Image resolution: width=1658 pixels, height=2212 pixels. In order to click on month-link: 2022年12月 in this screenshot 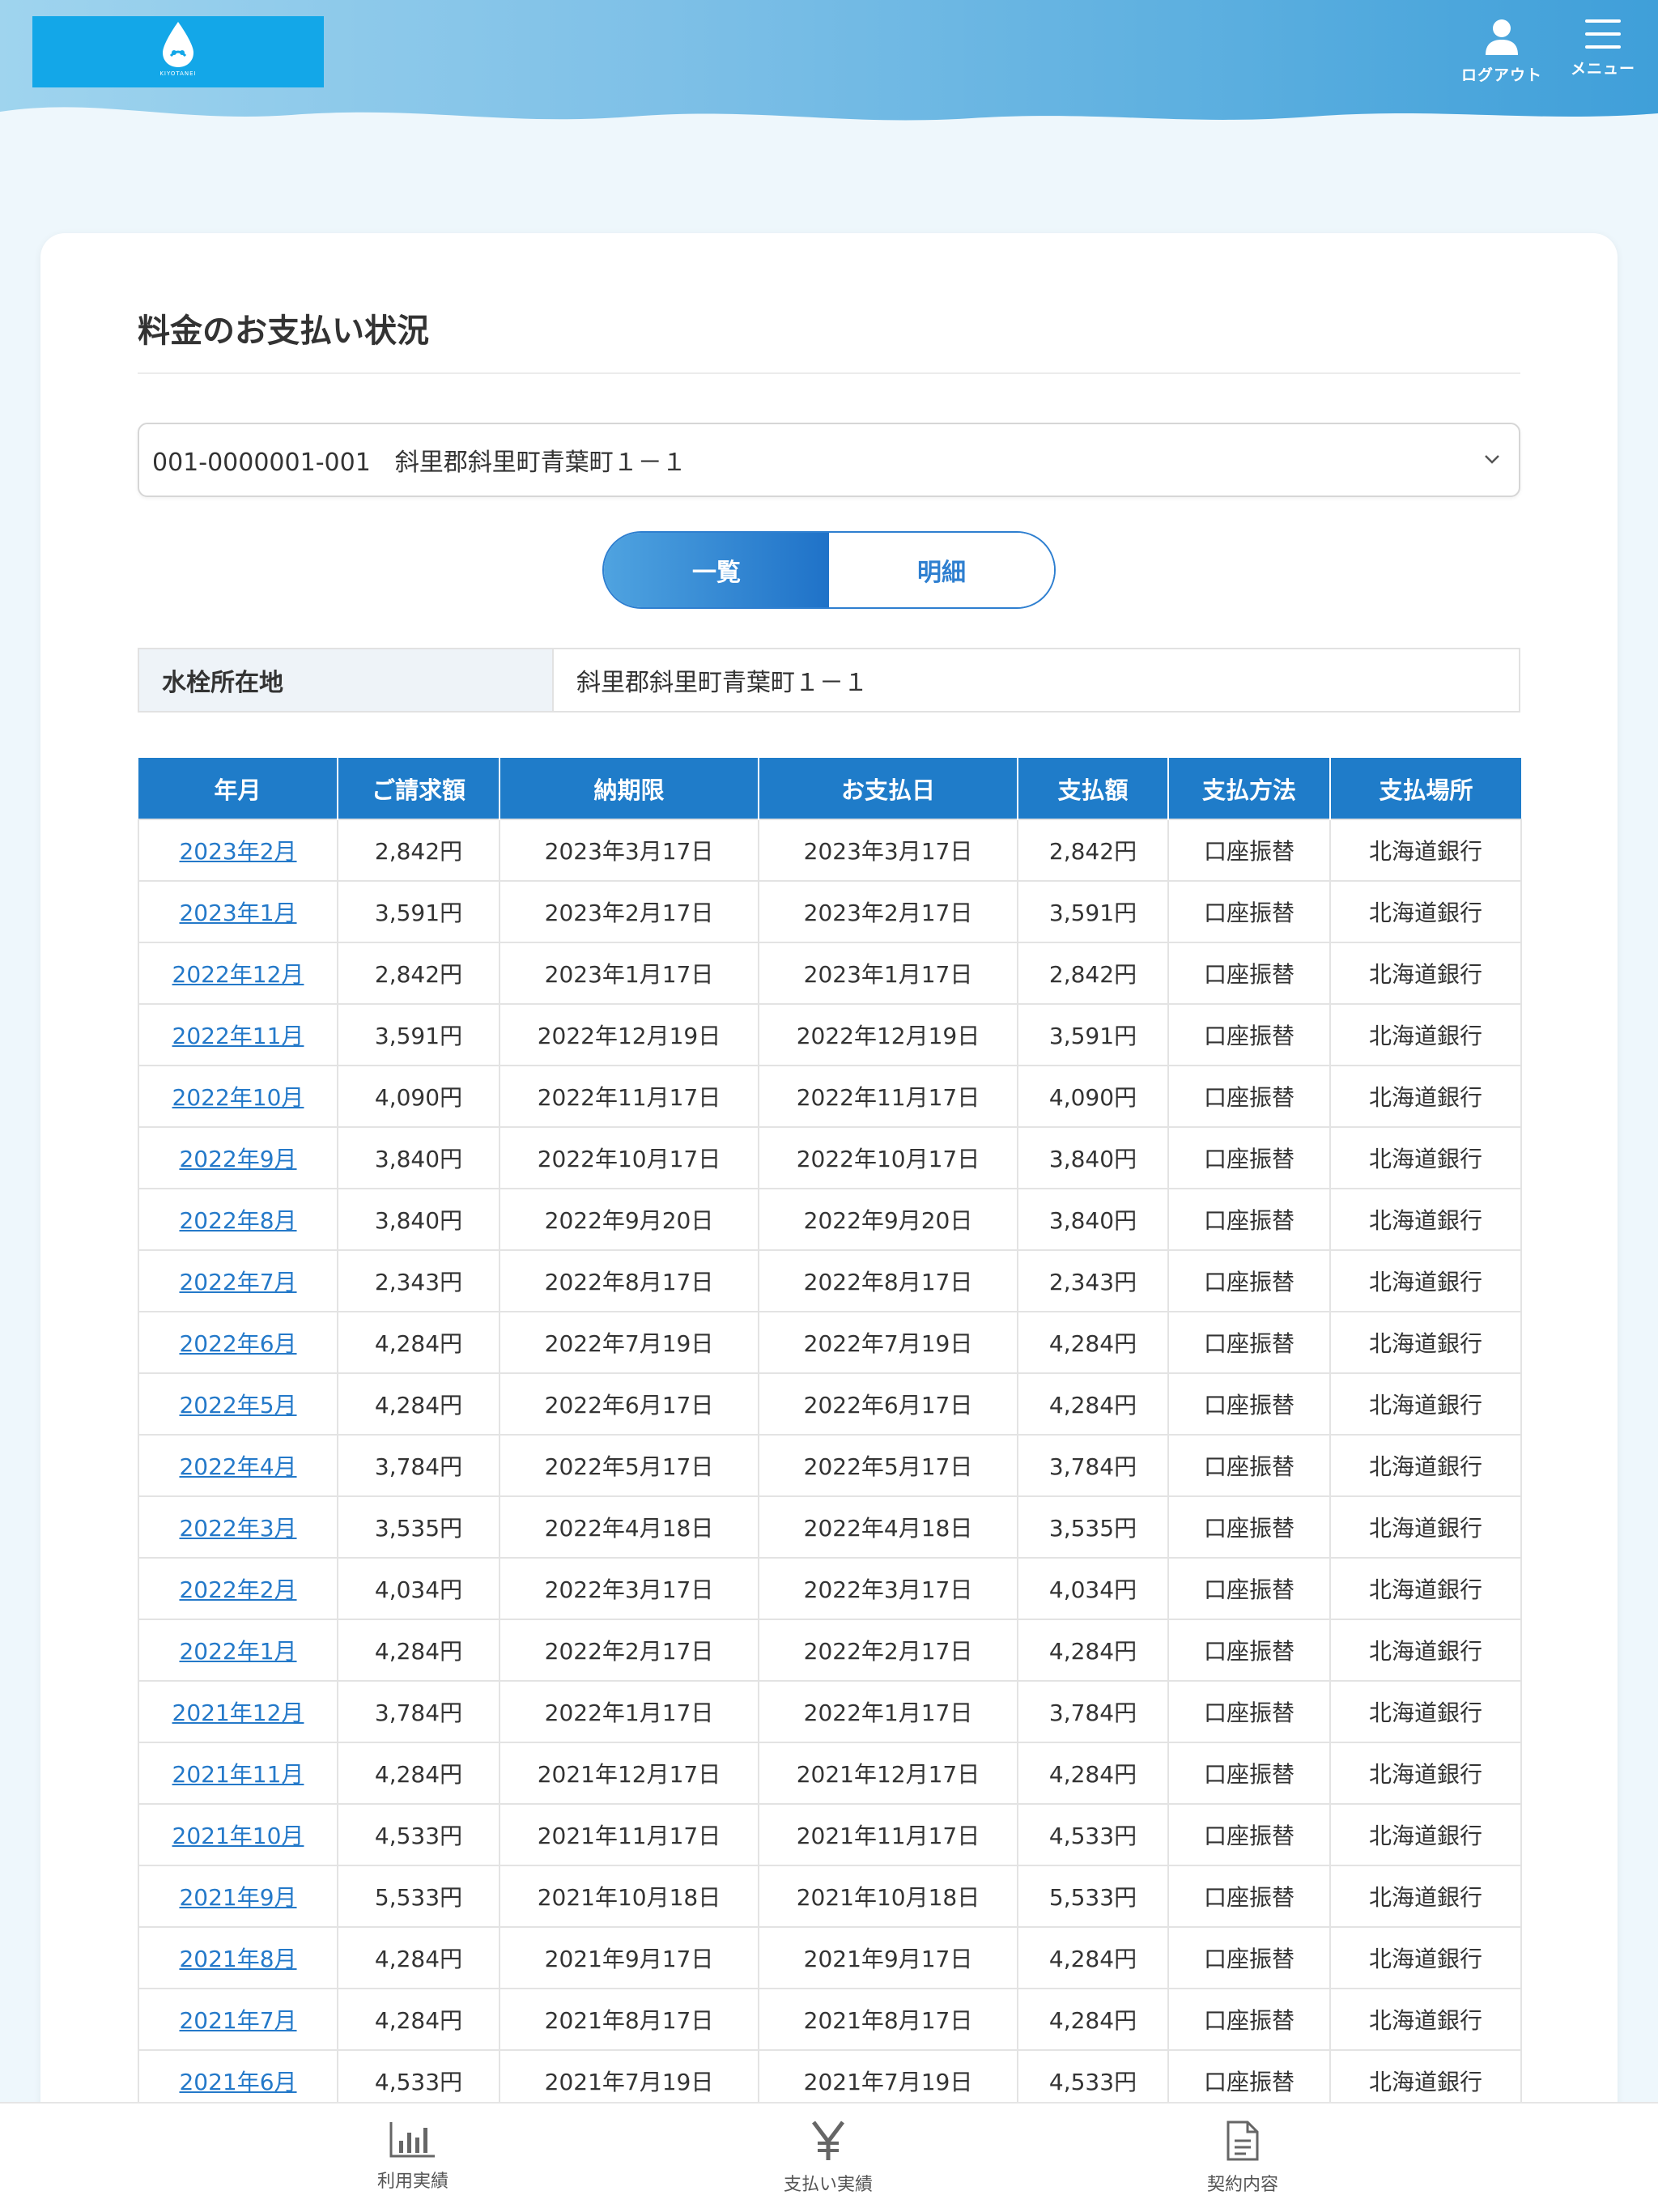, I will do `click(238, 975)`.